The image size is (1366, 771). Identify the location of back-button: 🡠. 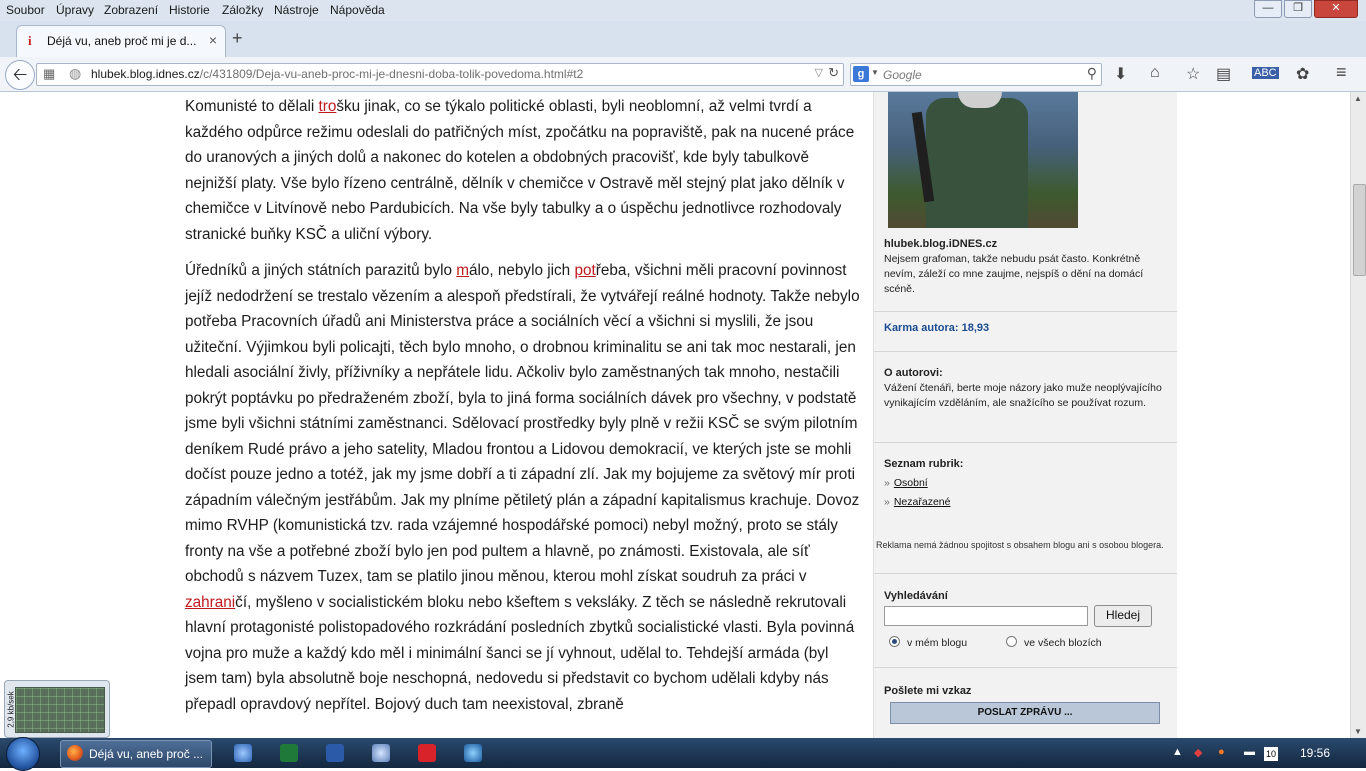
(20, 75).